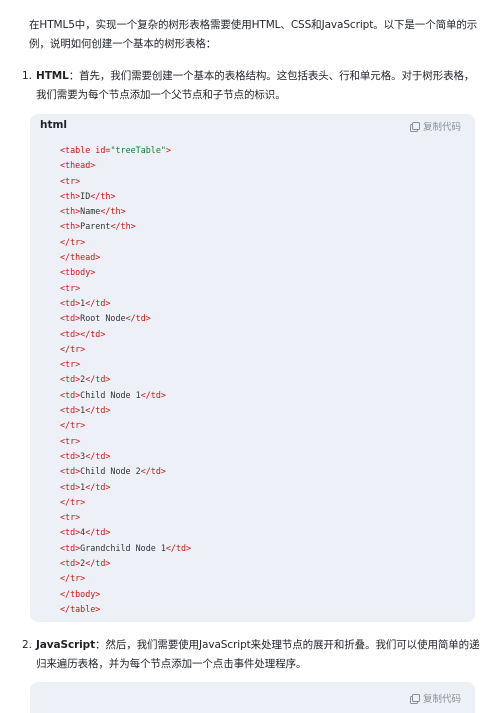  I want to click on code-line: </tbody>, so click(125, 594).